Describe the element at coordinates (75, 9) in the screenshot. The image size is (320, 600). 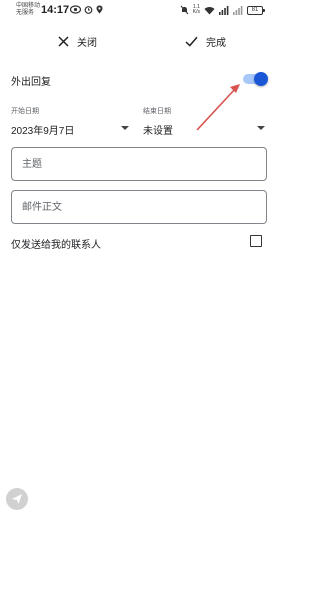
I see `eye-icon` at that location.